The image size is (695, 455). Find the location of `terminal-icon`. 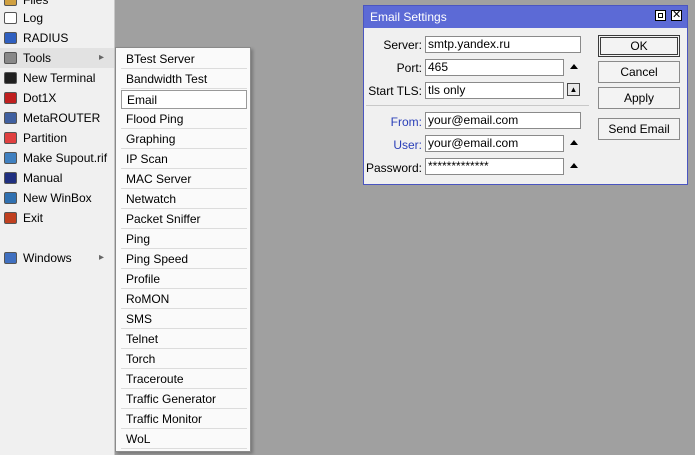

terminal-icon is located at coordinates (10, 78).